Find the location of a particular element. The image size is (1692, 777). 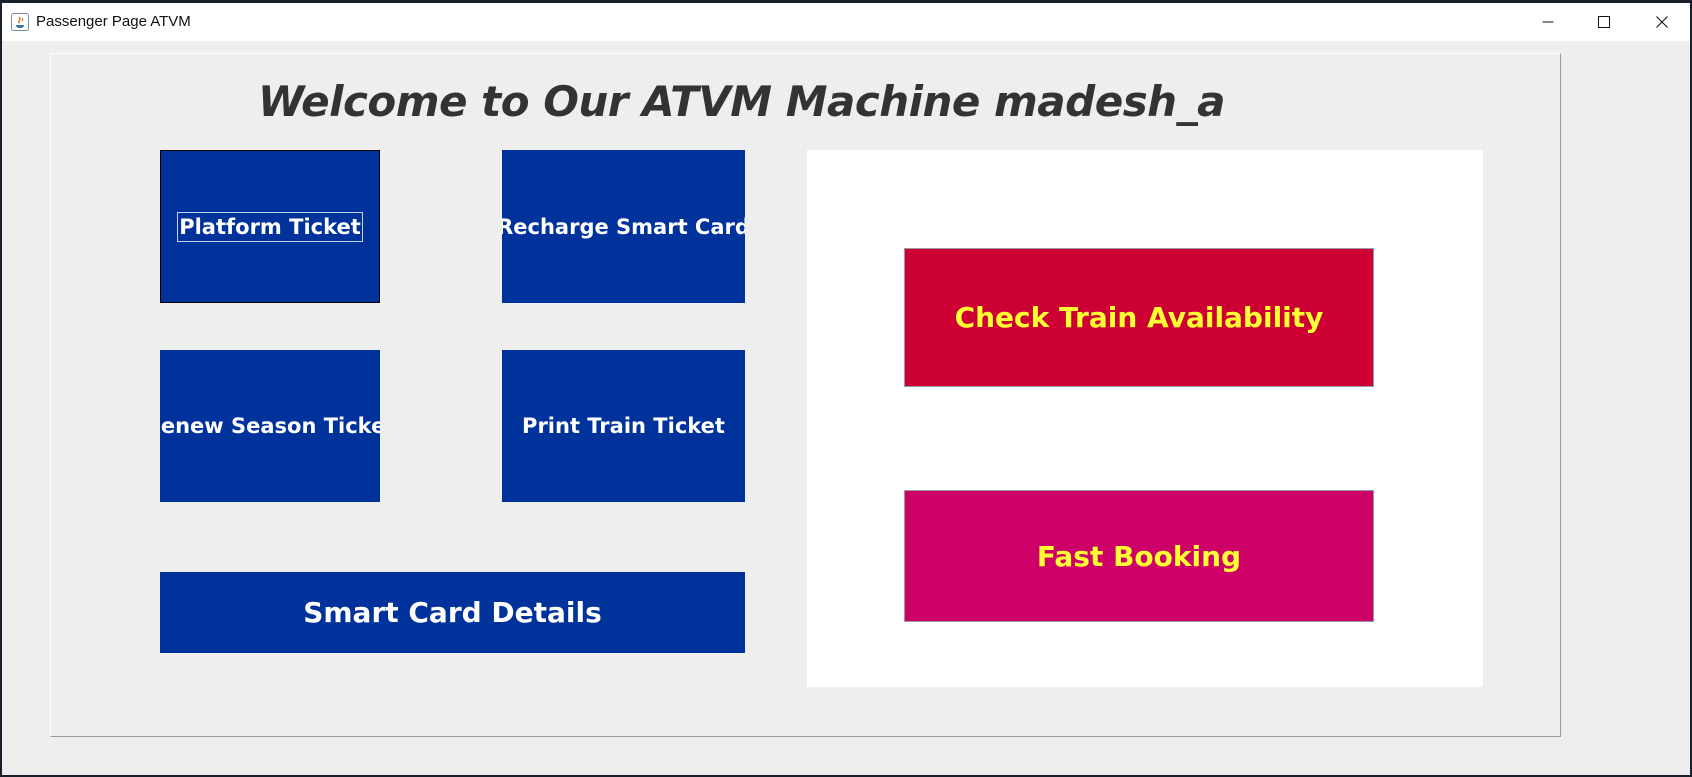

platform-ticket-button: Platform Ticket is located at coordinates (270, 226).